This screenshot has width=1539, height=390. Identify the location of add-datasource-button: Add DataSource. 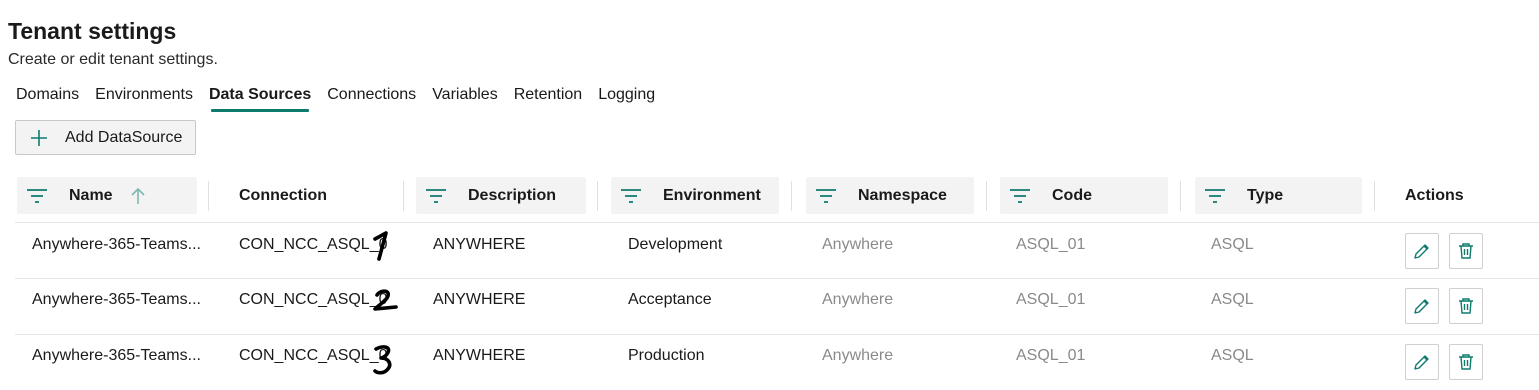
(105, 137).